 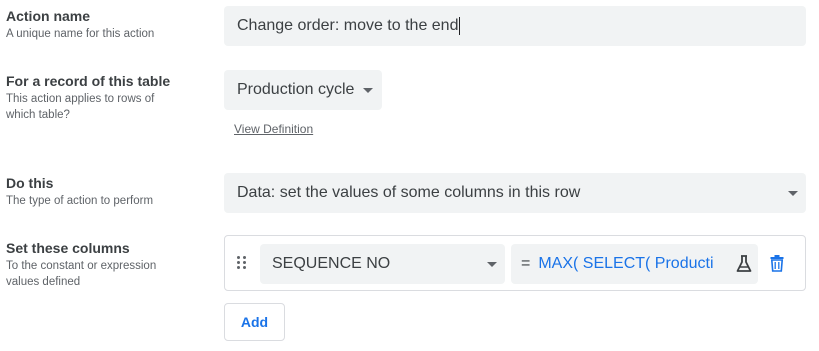 I want to click on expression-input: = MAX( SELECT( Producti, so click(x=634, y=264).